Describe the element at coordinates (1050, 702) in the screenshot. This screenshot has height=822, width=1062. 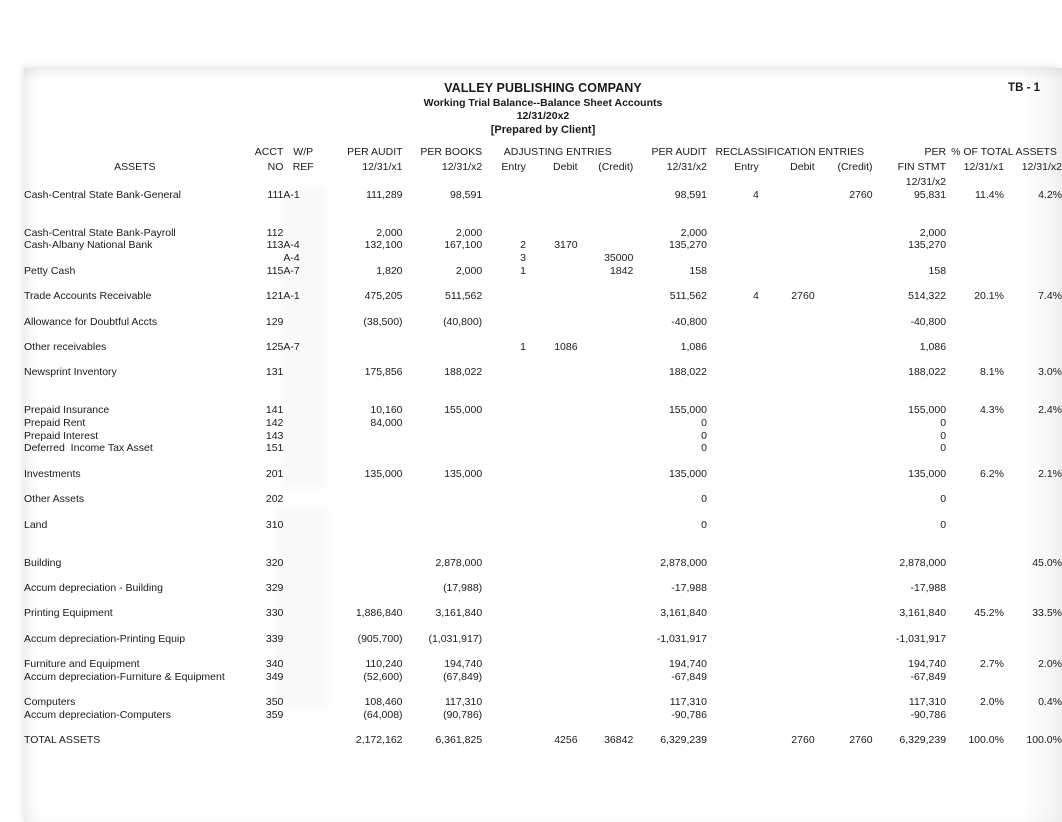
I see `row-pct-x2: 0.4%` at that location.